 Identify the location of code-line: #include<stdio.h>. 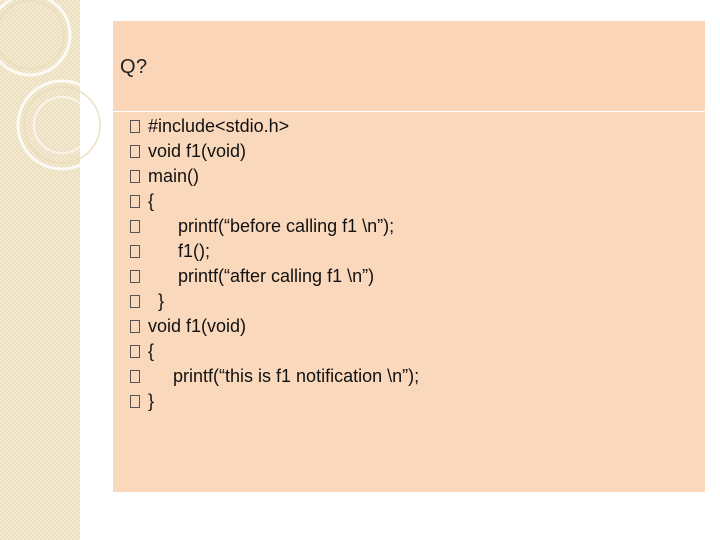
(274, 126).